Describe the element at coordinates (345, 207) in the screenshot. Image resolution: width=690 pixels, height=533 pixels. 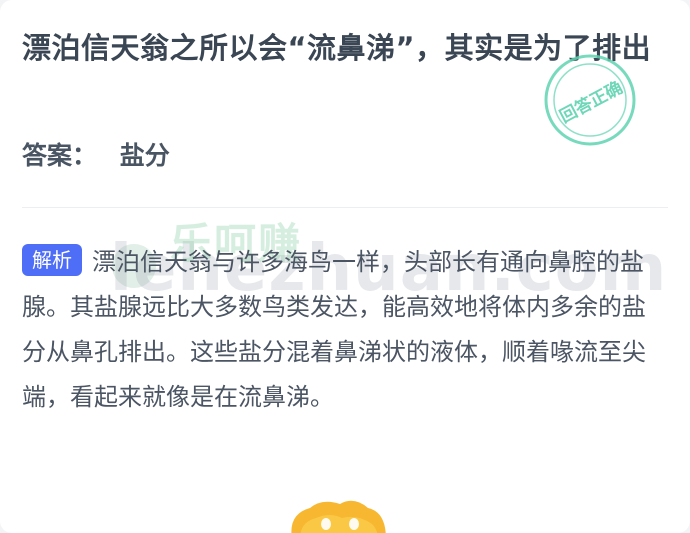
I see `divider` at that location.